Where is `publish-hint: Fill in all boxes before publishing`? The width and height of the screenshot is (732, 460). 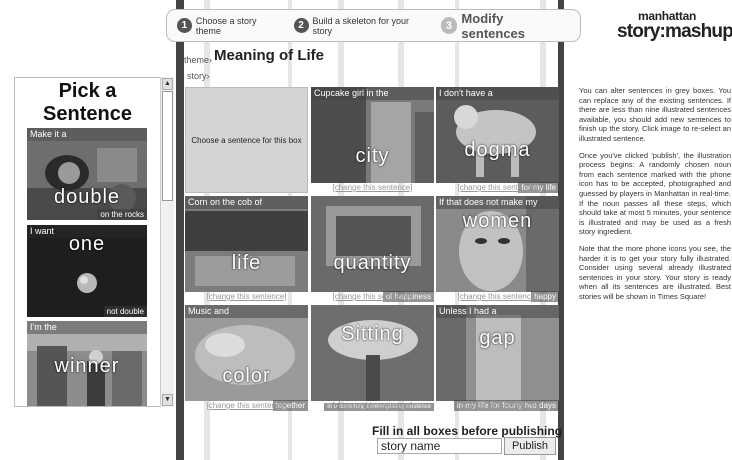
publish-hint: Fill in all boxes before publishing is located at coordinates (467, 431).